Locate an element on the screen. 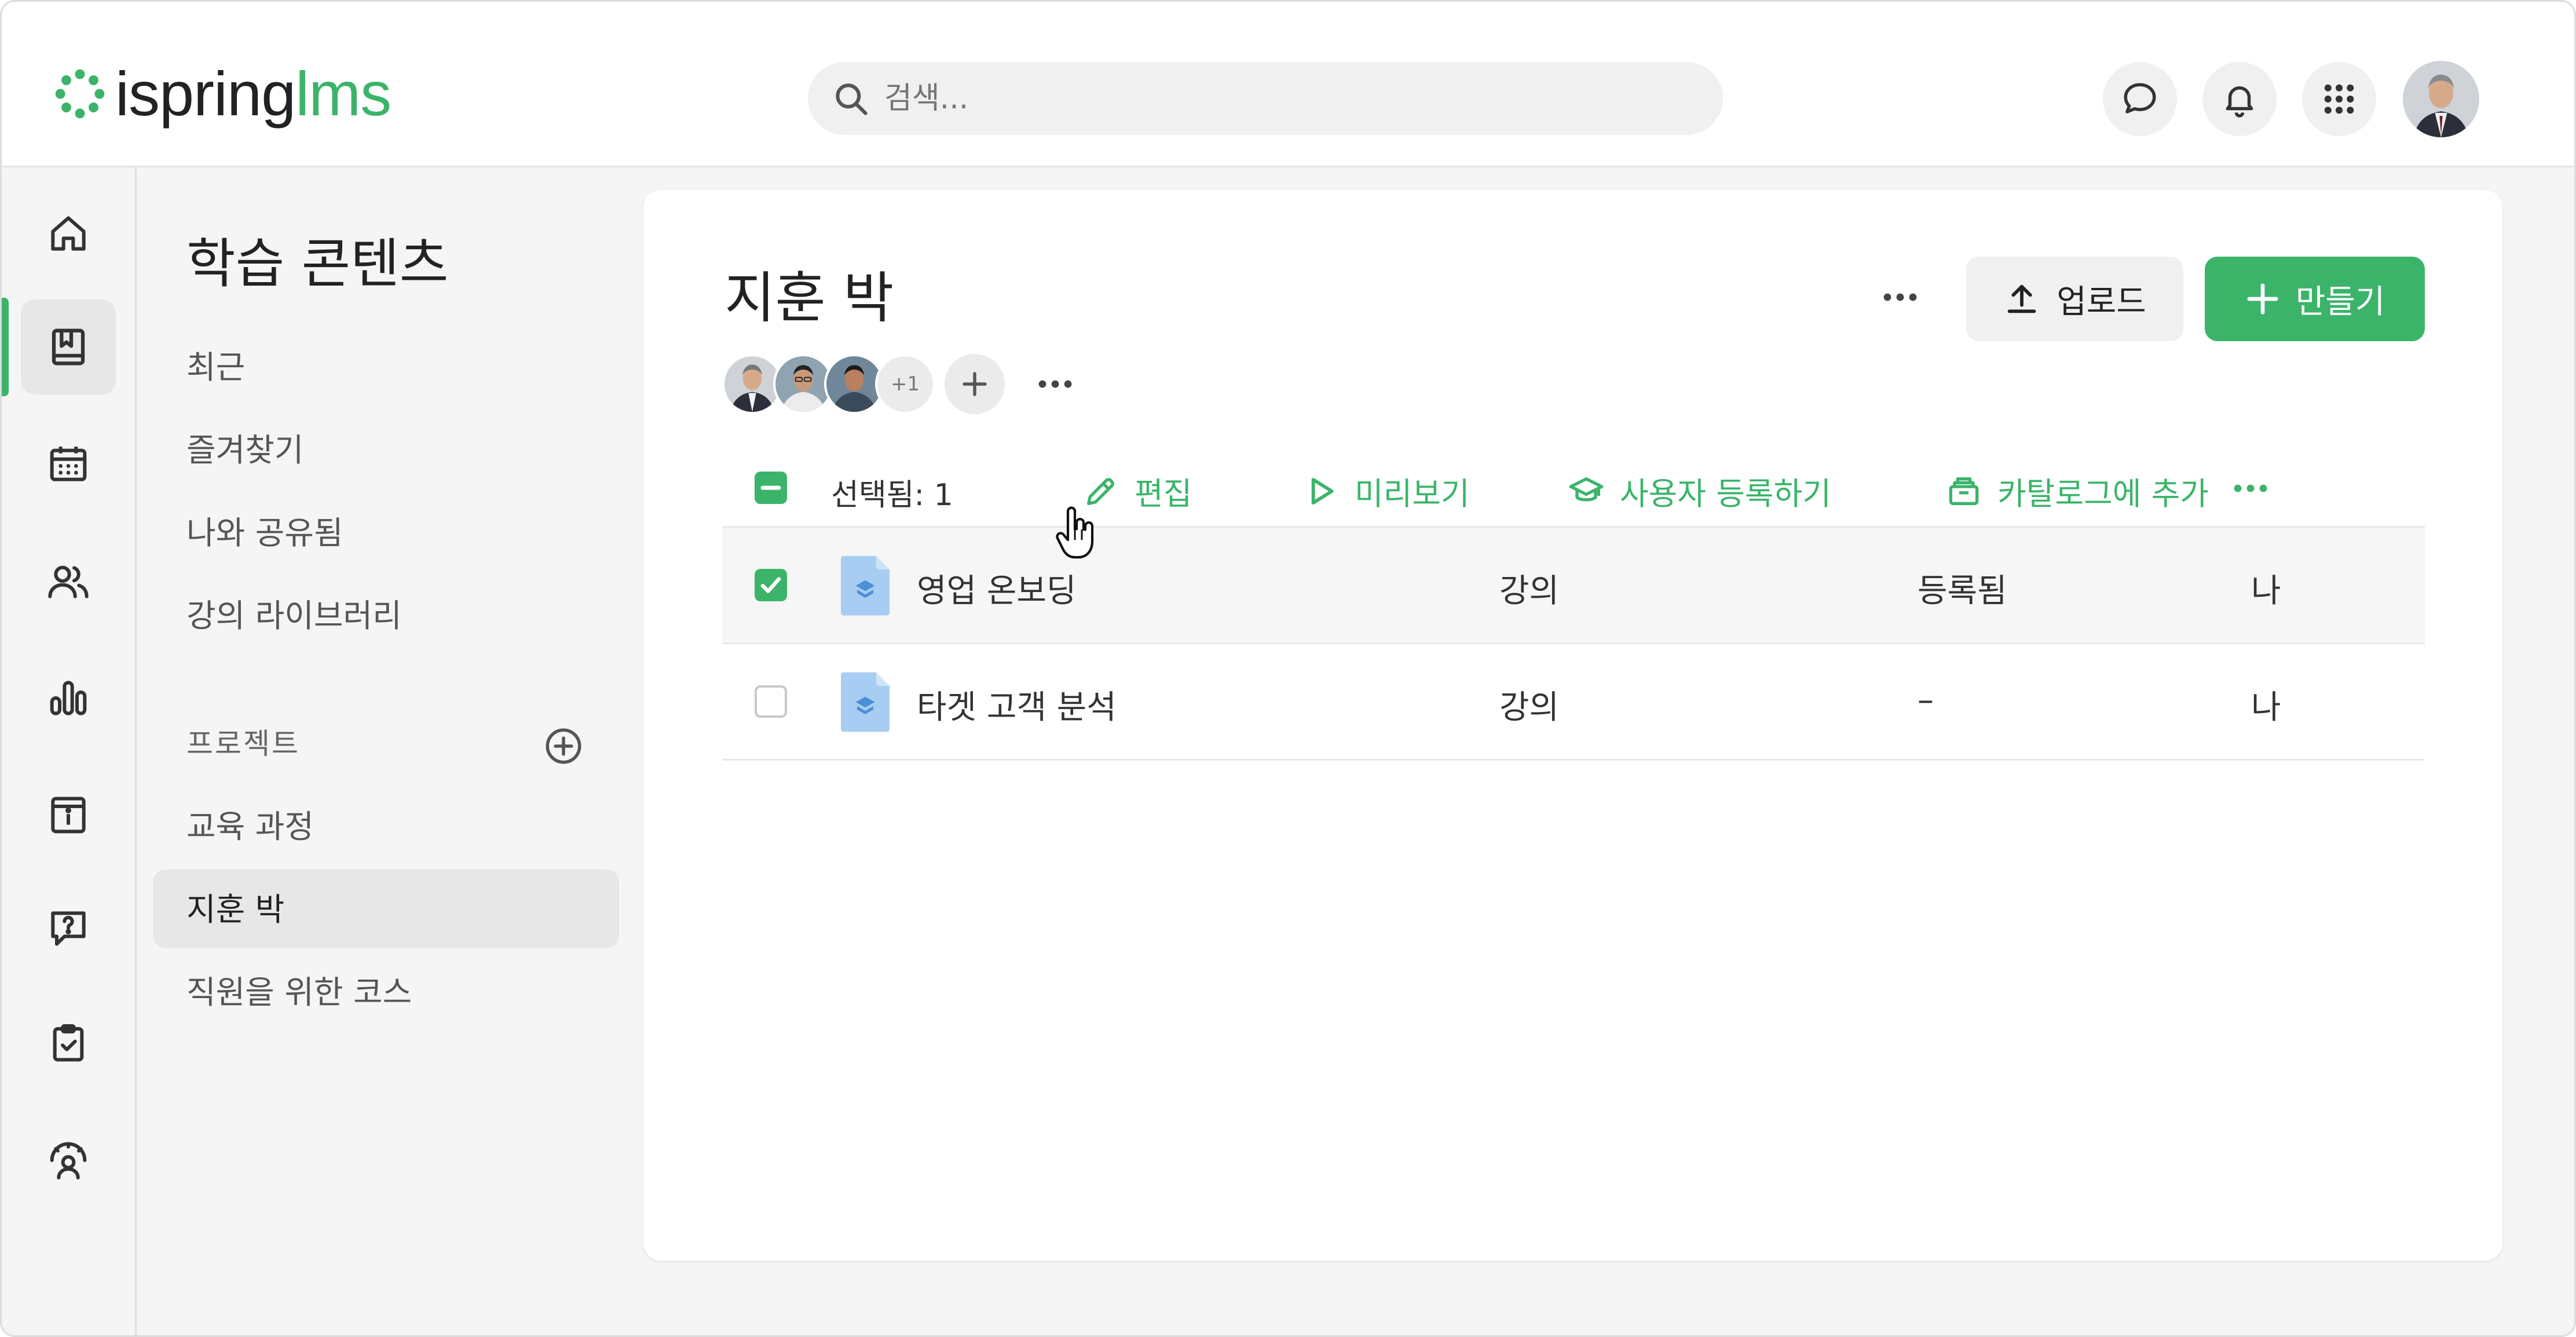 The image size is (2576, 1337). gauge-user-icon is located at coordinates (68, 1160).